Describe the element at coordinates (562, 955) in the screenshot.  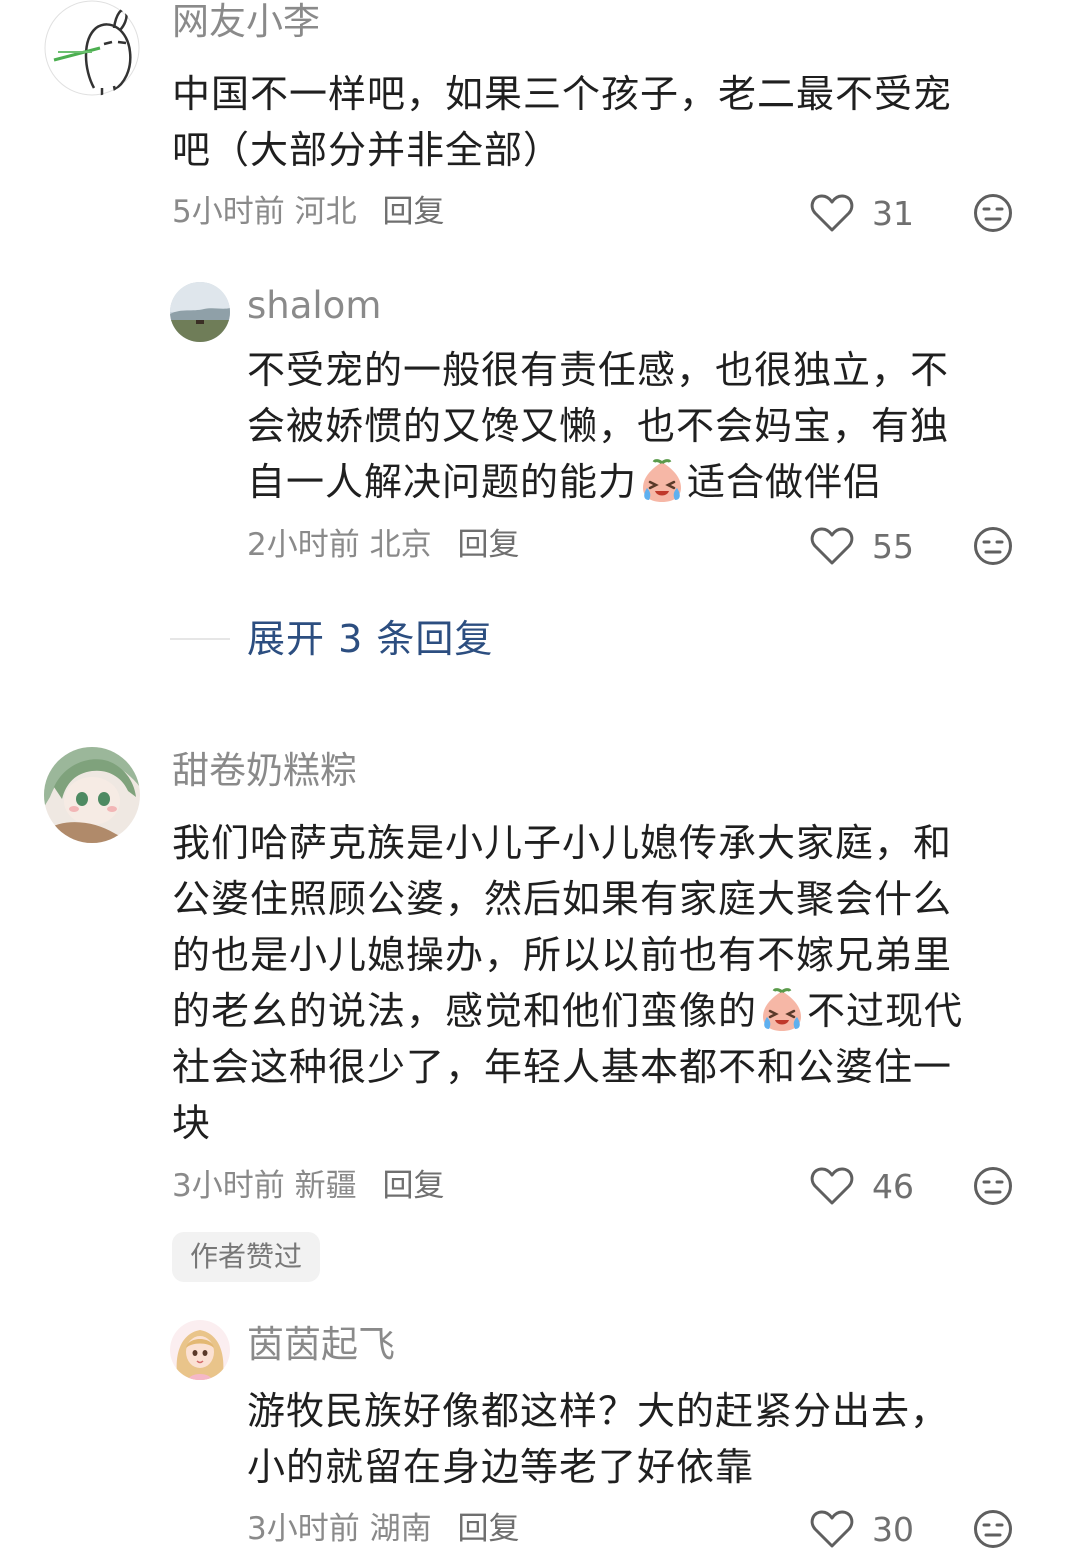
I see `comment-line: 的也是小儿媳操办，所以以前也有不嫁兄弟里` at that location.